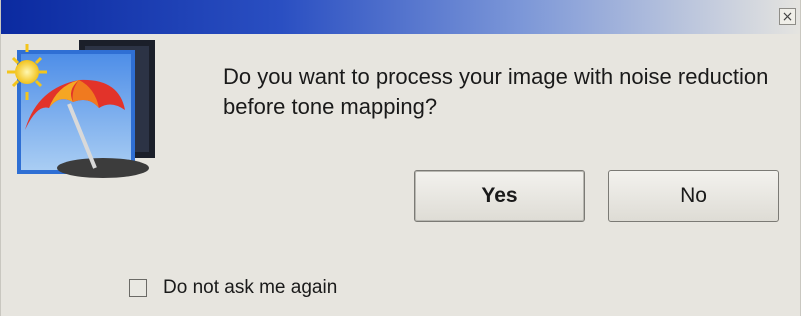 Image resolution: width=801 pixels, height=316 pixels. Describe the element at coordinates (499, 196) in the screenshot. I see `yes-button: Yes` at that location.